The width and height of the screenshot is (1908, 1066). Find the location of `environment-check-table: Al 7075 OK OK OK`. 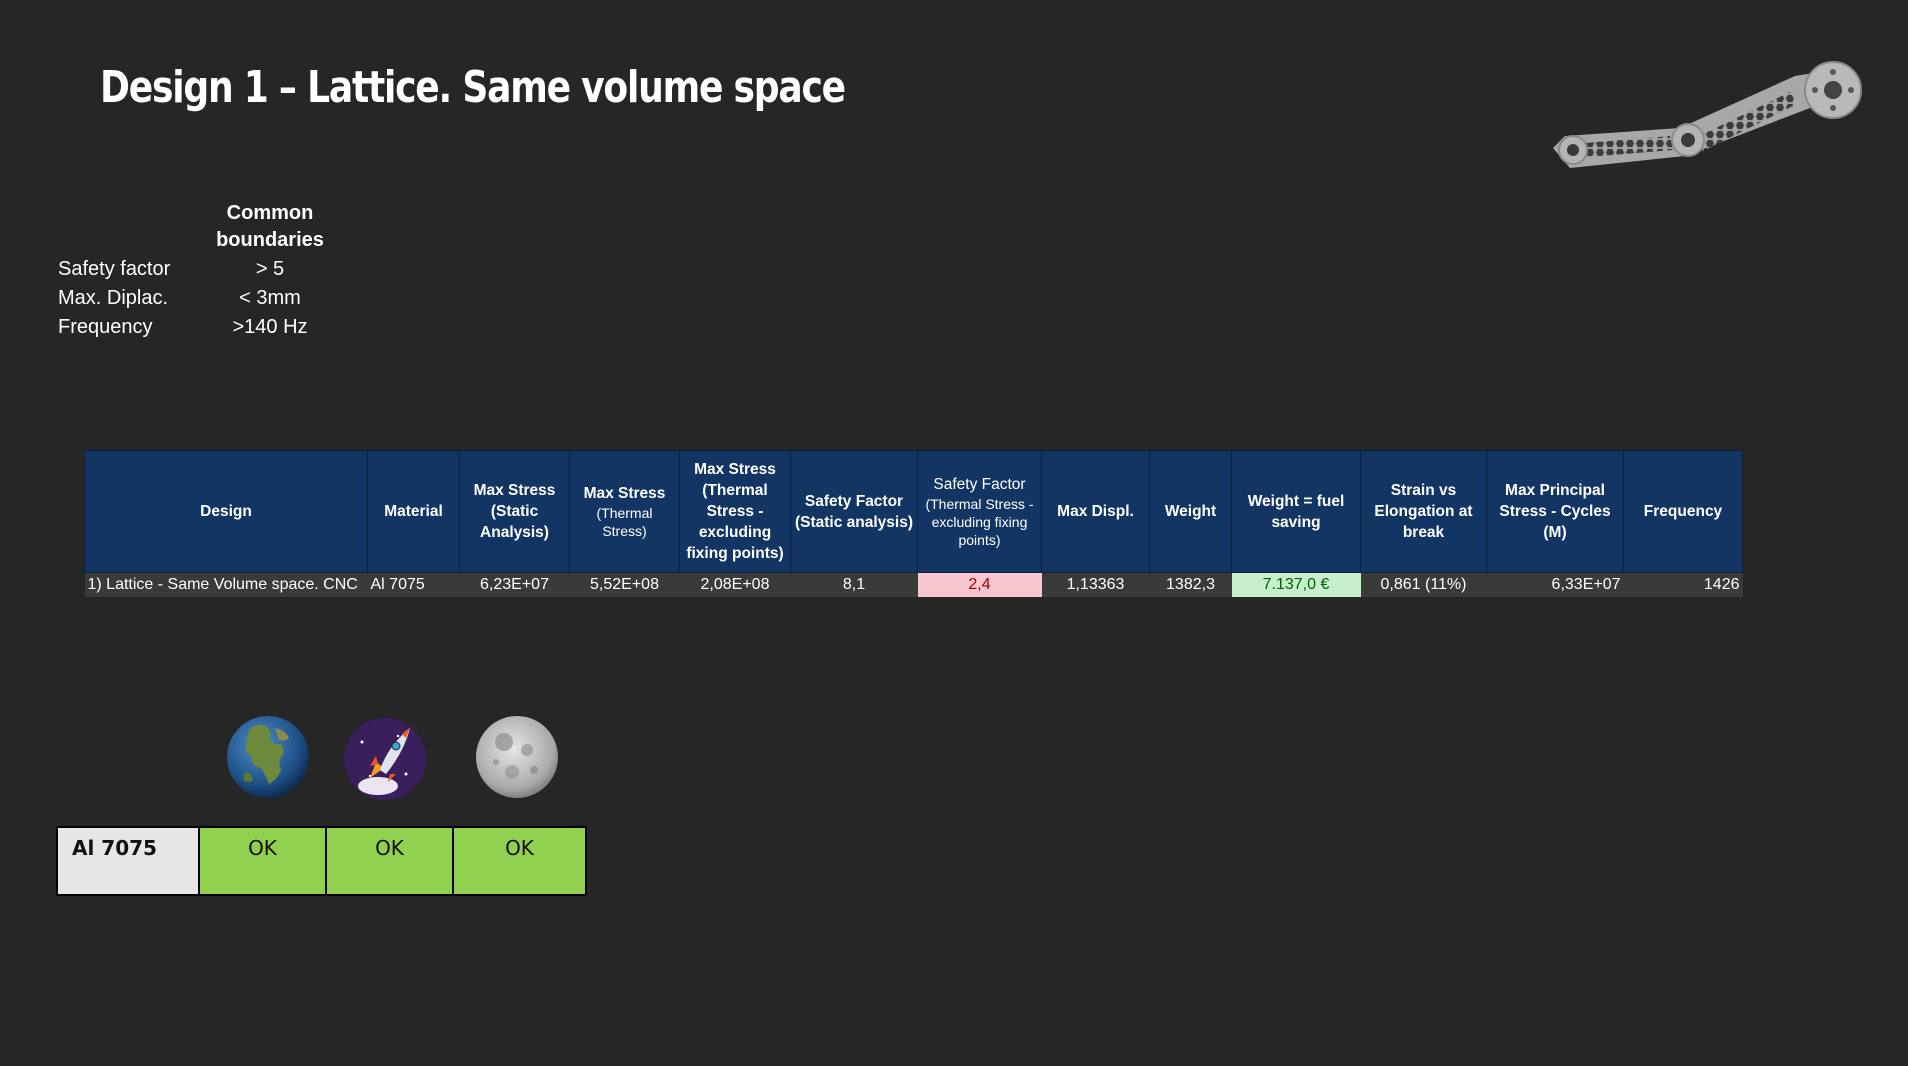

environment-check-table: Al 7075 OK OK OK is located at coordinates (321, 861).